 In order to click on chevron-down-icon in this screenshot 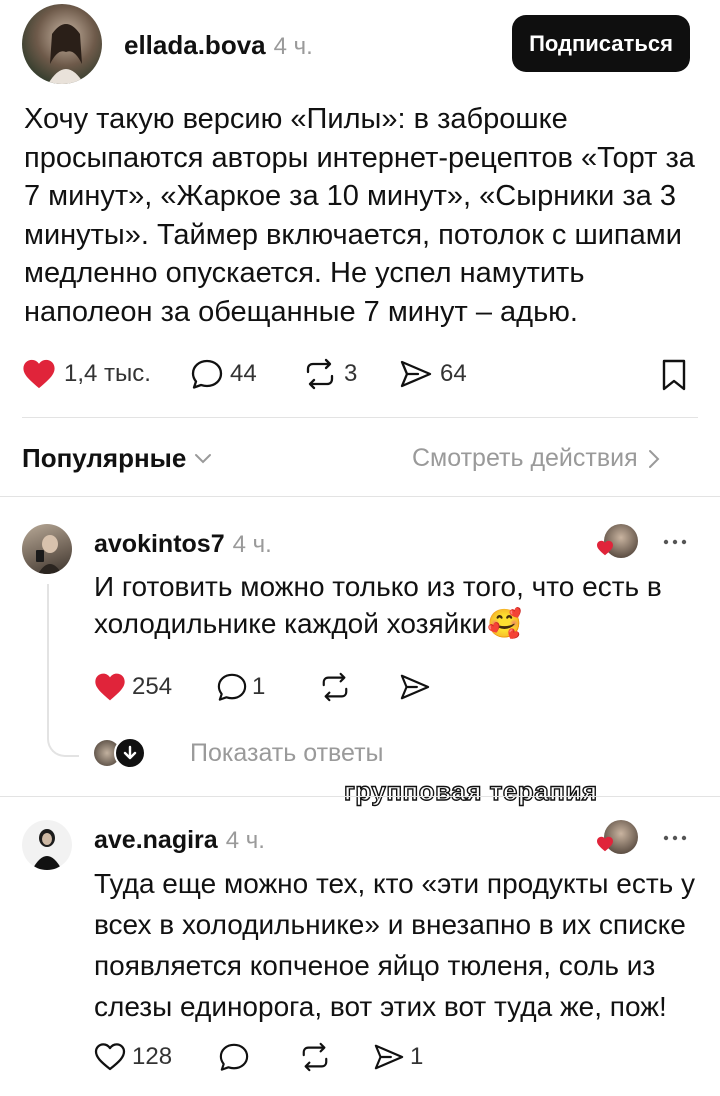, I will do `click(203, 459)`.